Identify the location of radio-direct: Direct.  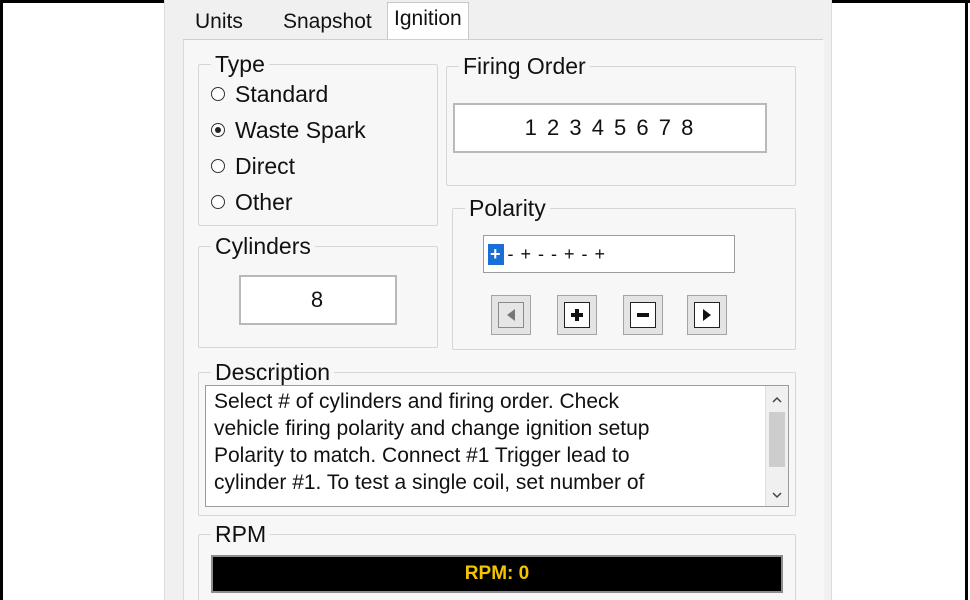
(253, 166).